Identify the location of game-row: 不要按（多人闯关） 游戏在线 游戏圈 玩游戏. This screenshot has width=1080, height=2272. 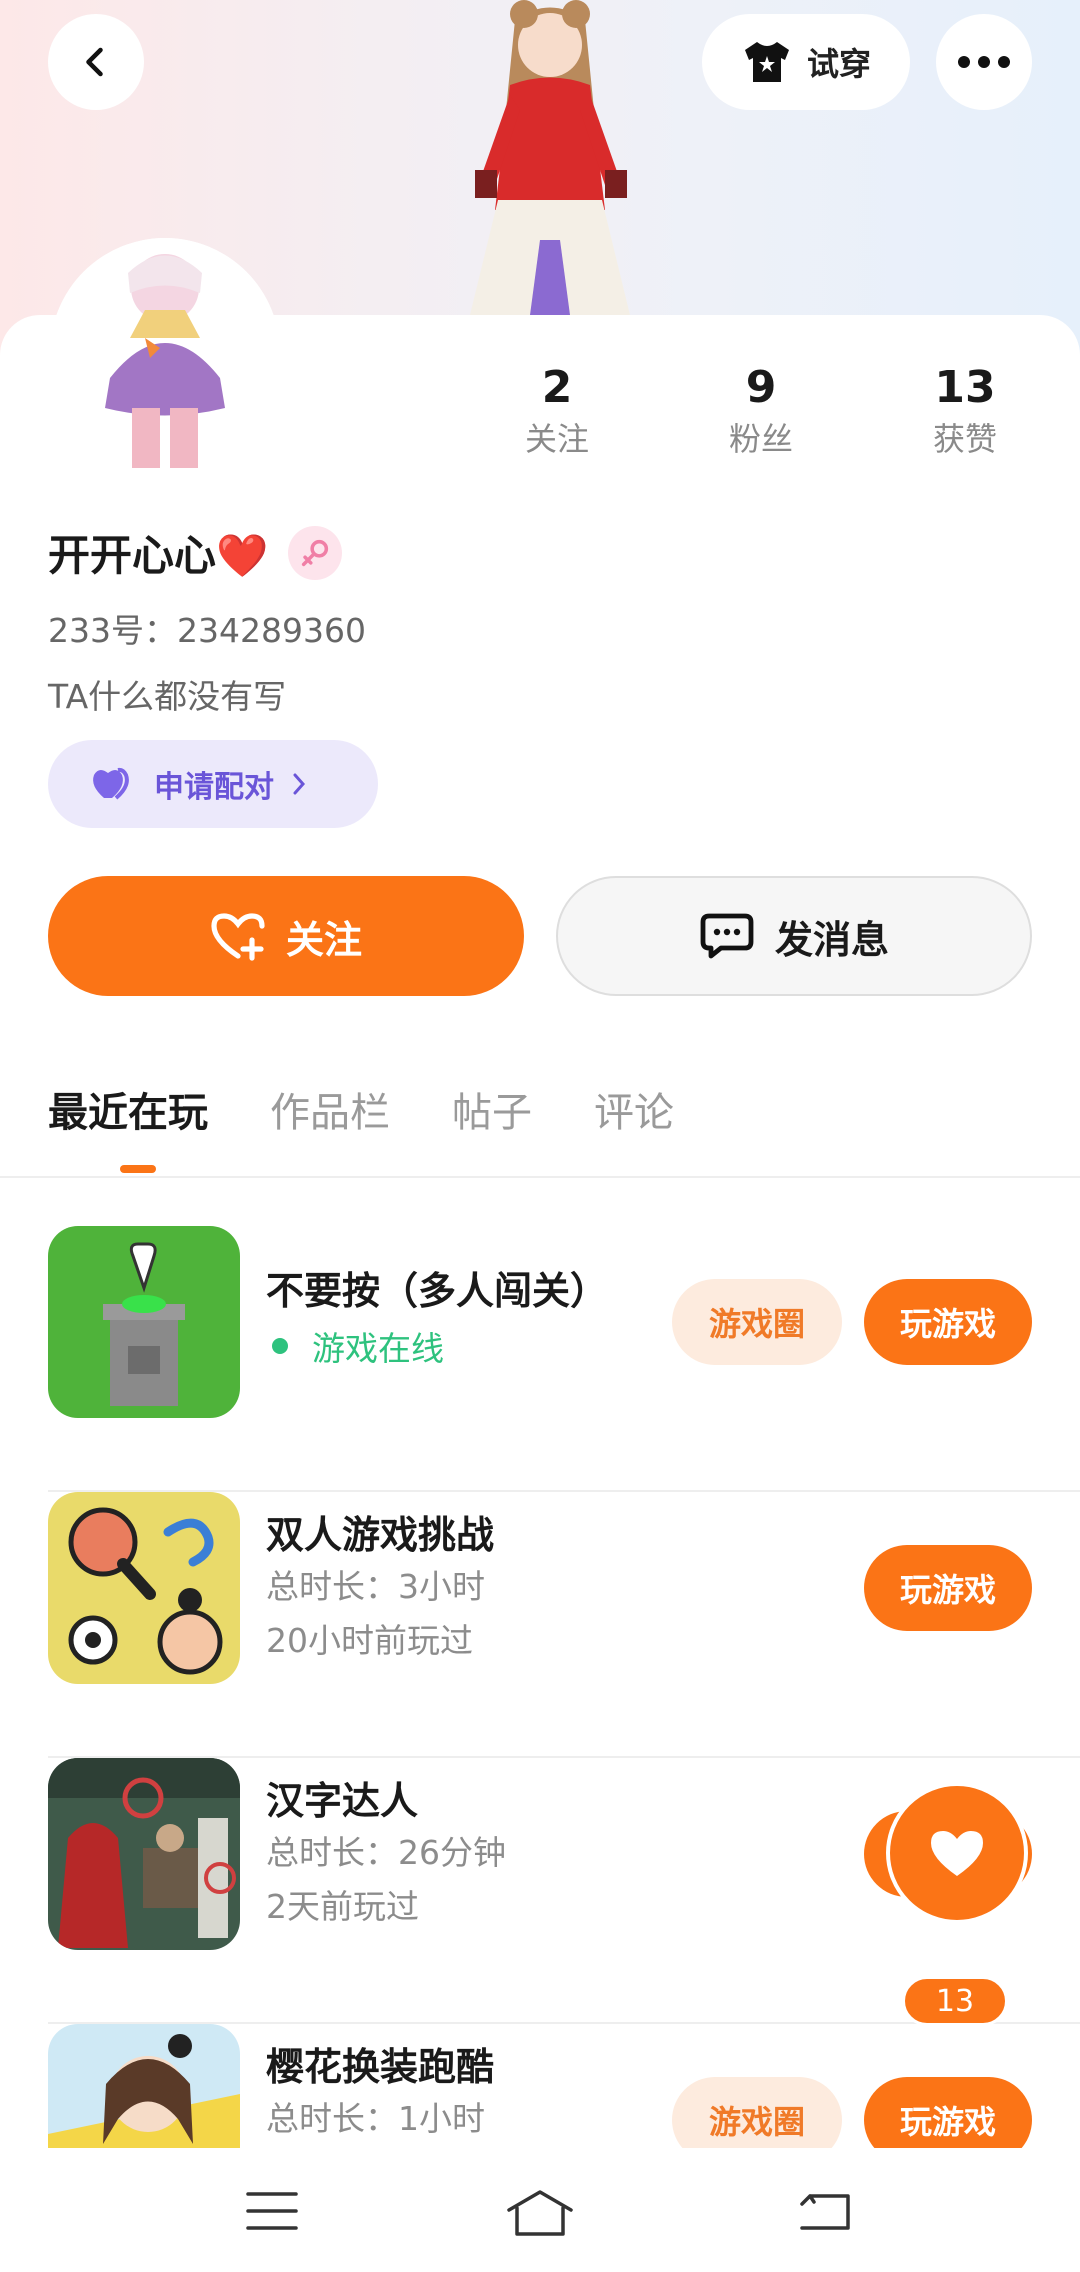
(564, 1359).